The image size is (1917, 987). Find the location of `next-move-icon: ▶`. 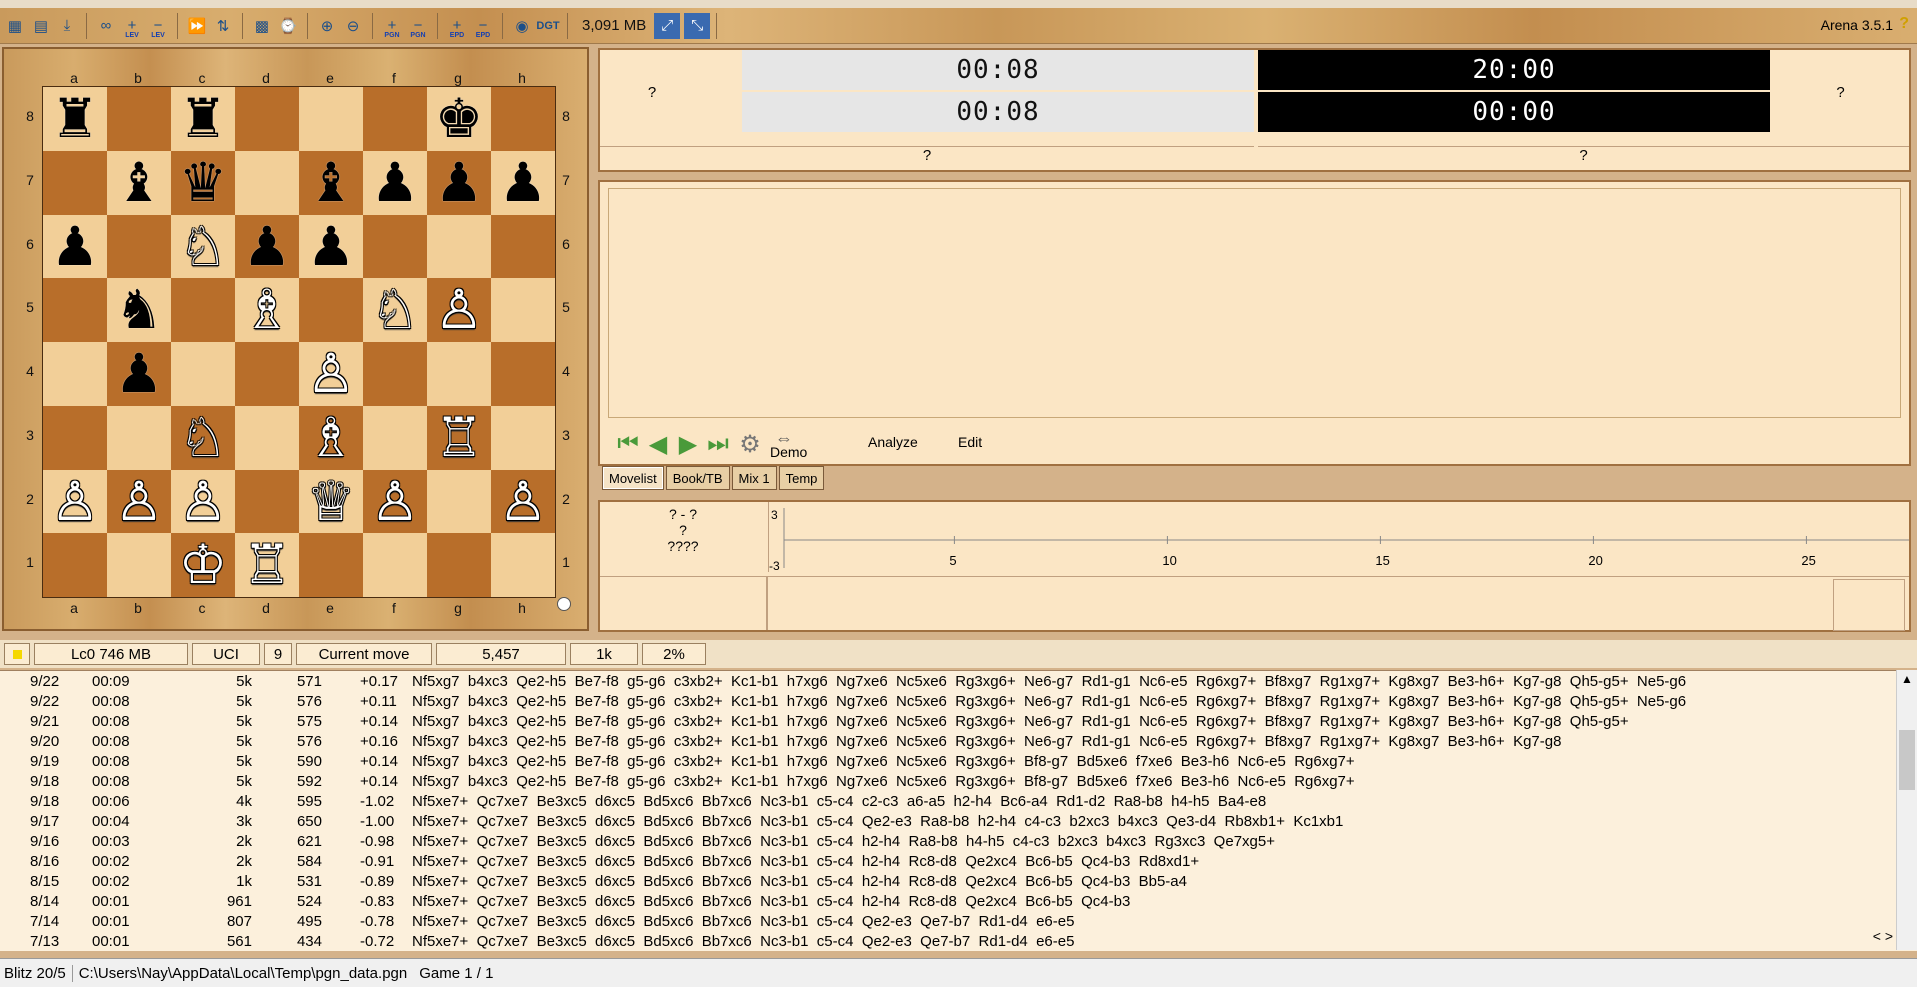

next-move-icon: ▶ is located at coordinates (688, 444).